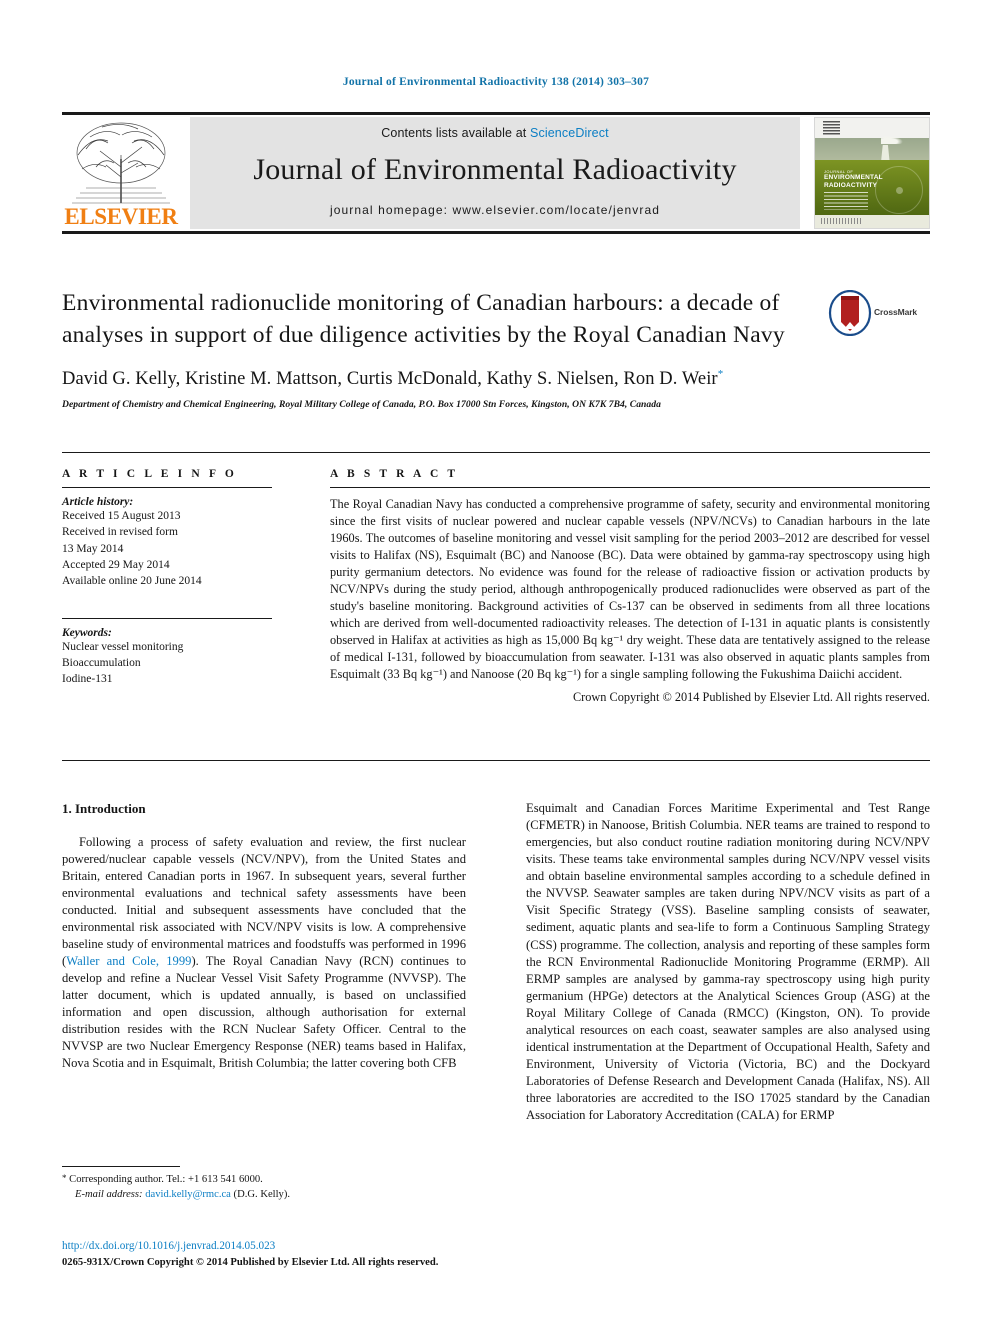  Describe the element at coordinates (496, 232) in the screenshot. I see `masthead-rule-bottom` at that location.